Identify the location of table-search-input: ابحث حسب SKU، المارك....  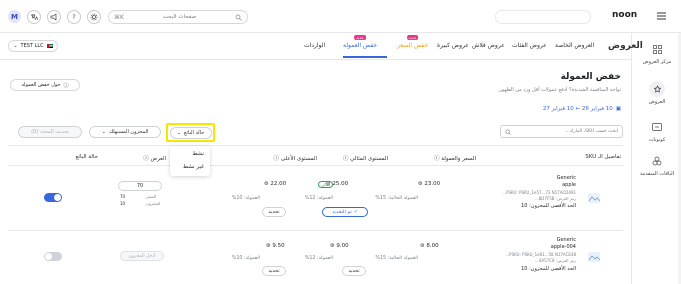
(561, 131).